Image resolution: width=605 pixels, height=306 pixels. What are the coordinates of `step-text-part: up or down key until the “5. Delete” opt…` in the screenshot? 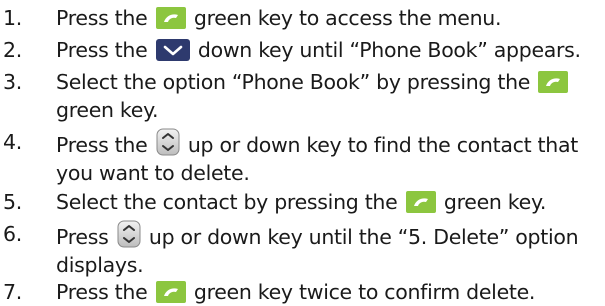 It's located at (363, 237).